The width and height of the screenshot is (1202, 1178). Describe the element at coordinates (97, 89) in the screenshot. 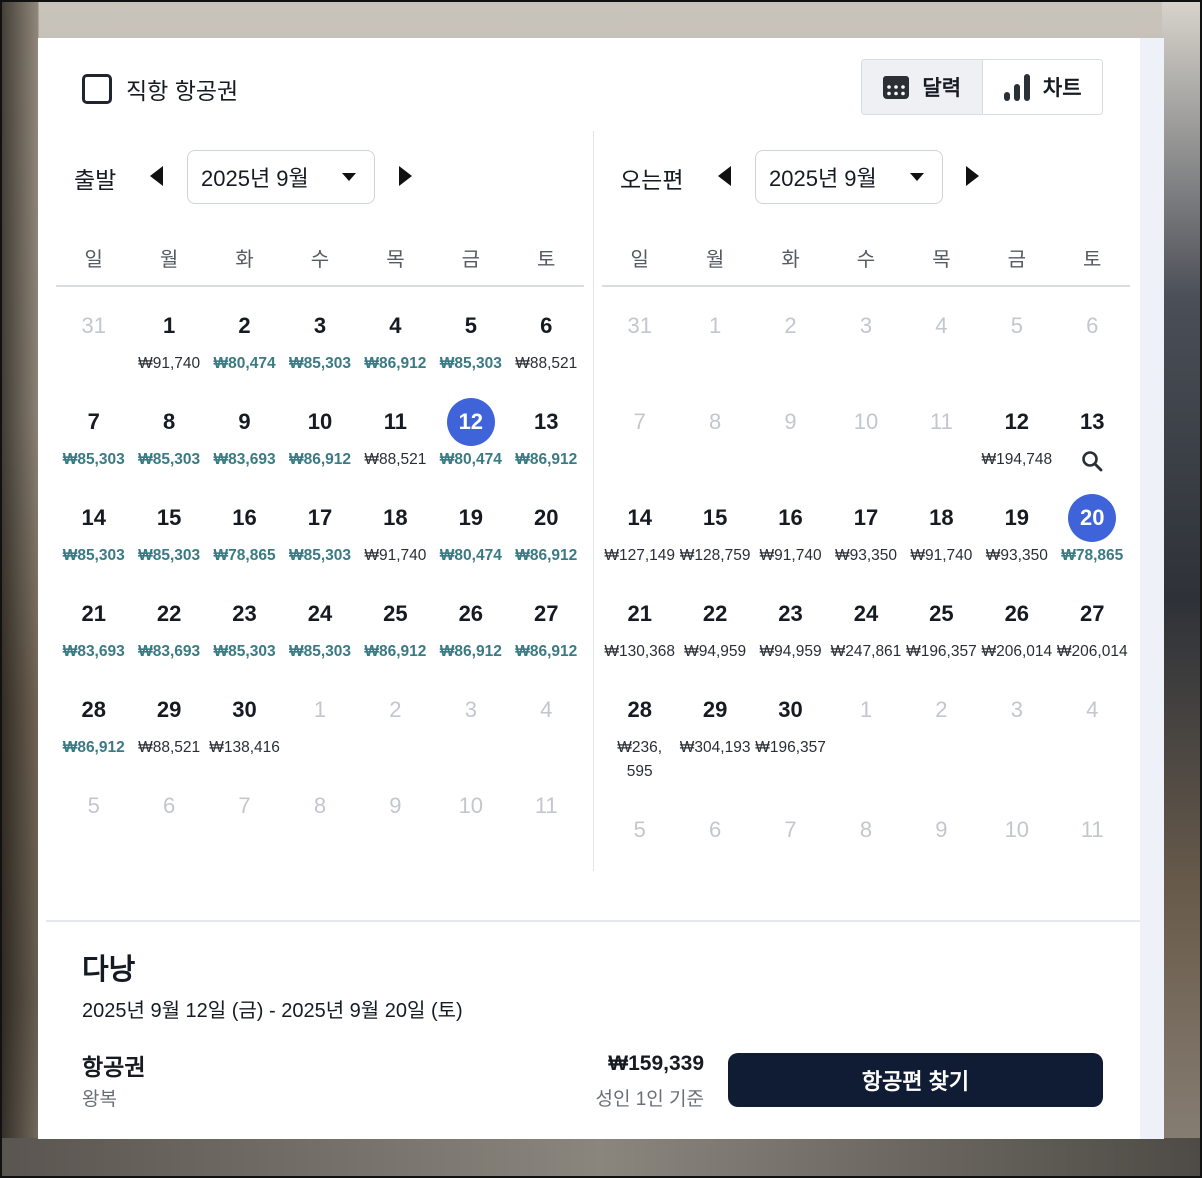

I see `direct-flight-checkbox` at that location.